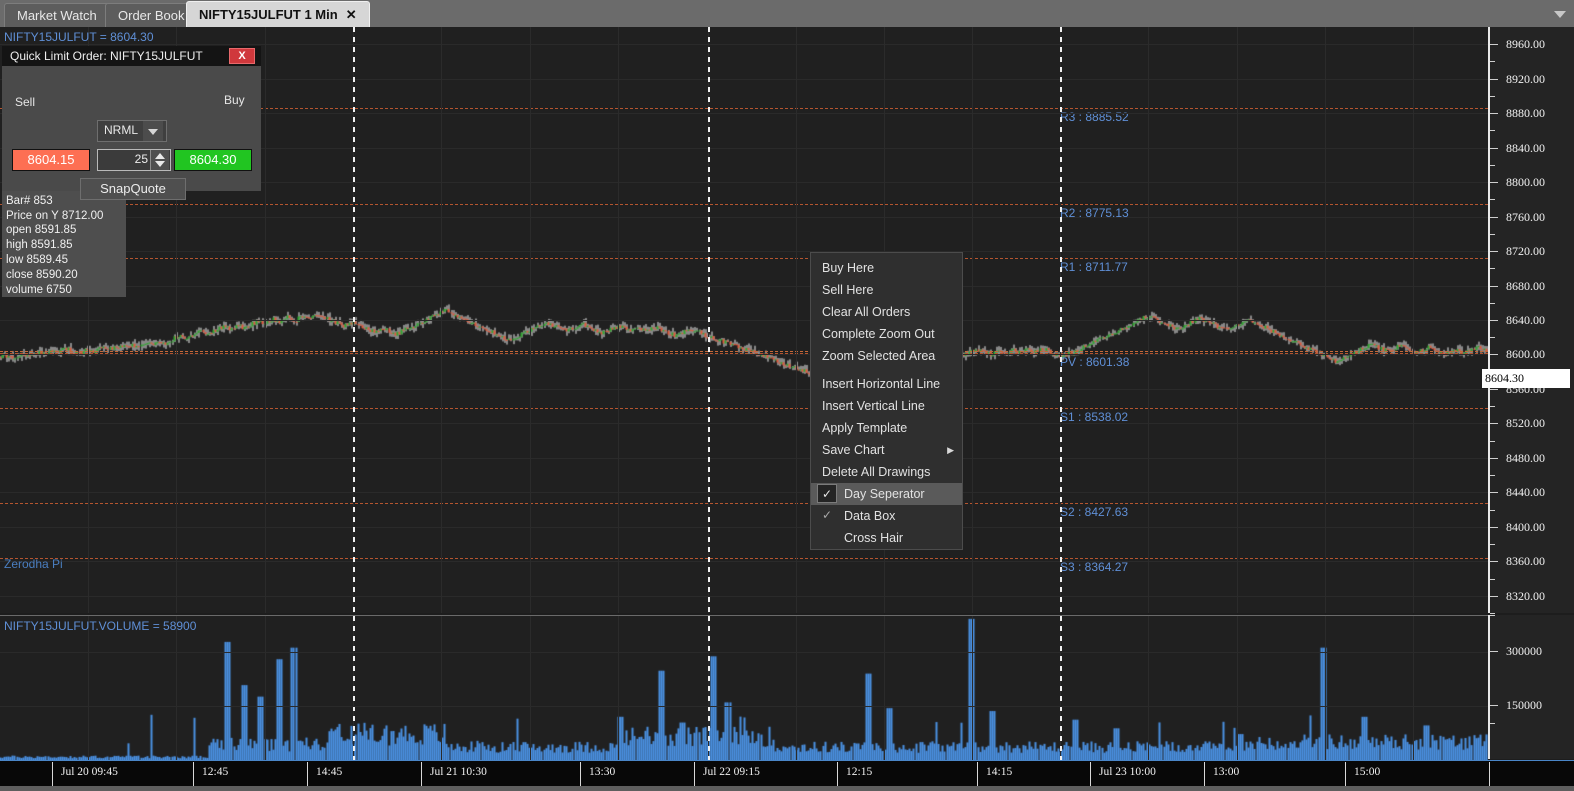 Image resolution: width=1574 pixels, height=791 pixels. Describe the element at coordinates (879, 356) in the screenshot. I see `menu-item-label: Zoom Selected Area` at that location.